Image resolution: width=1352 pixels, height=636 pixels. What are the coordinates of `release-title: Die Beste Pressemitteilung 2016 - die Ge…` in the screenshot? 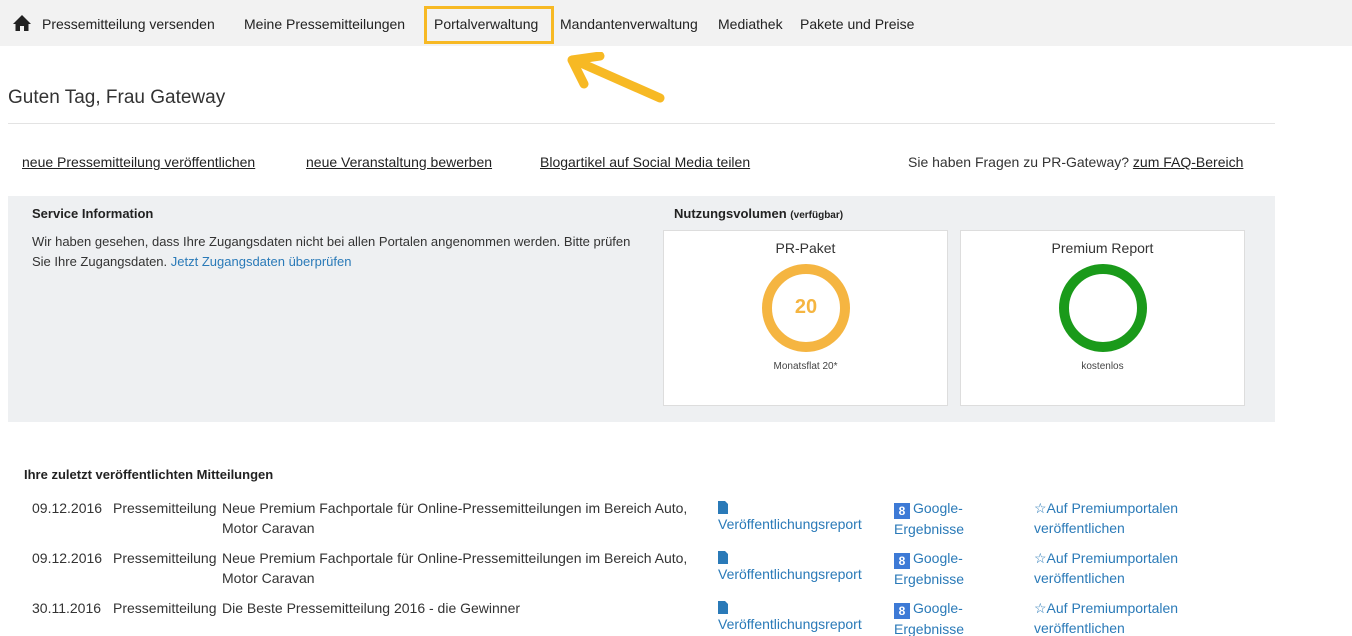 It's located at (467, 608).